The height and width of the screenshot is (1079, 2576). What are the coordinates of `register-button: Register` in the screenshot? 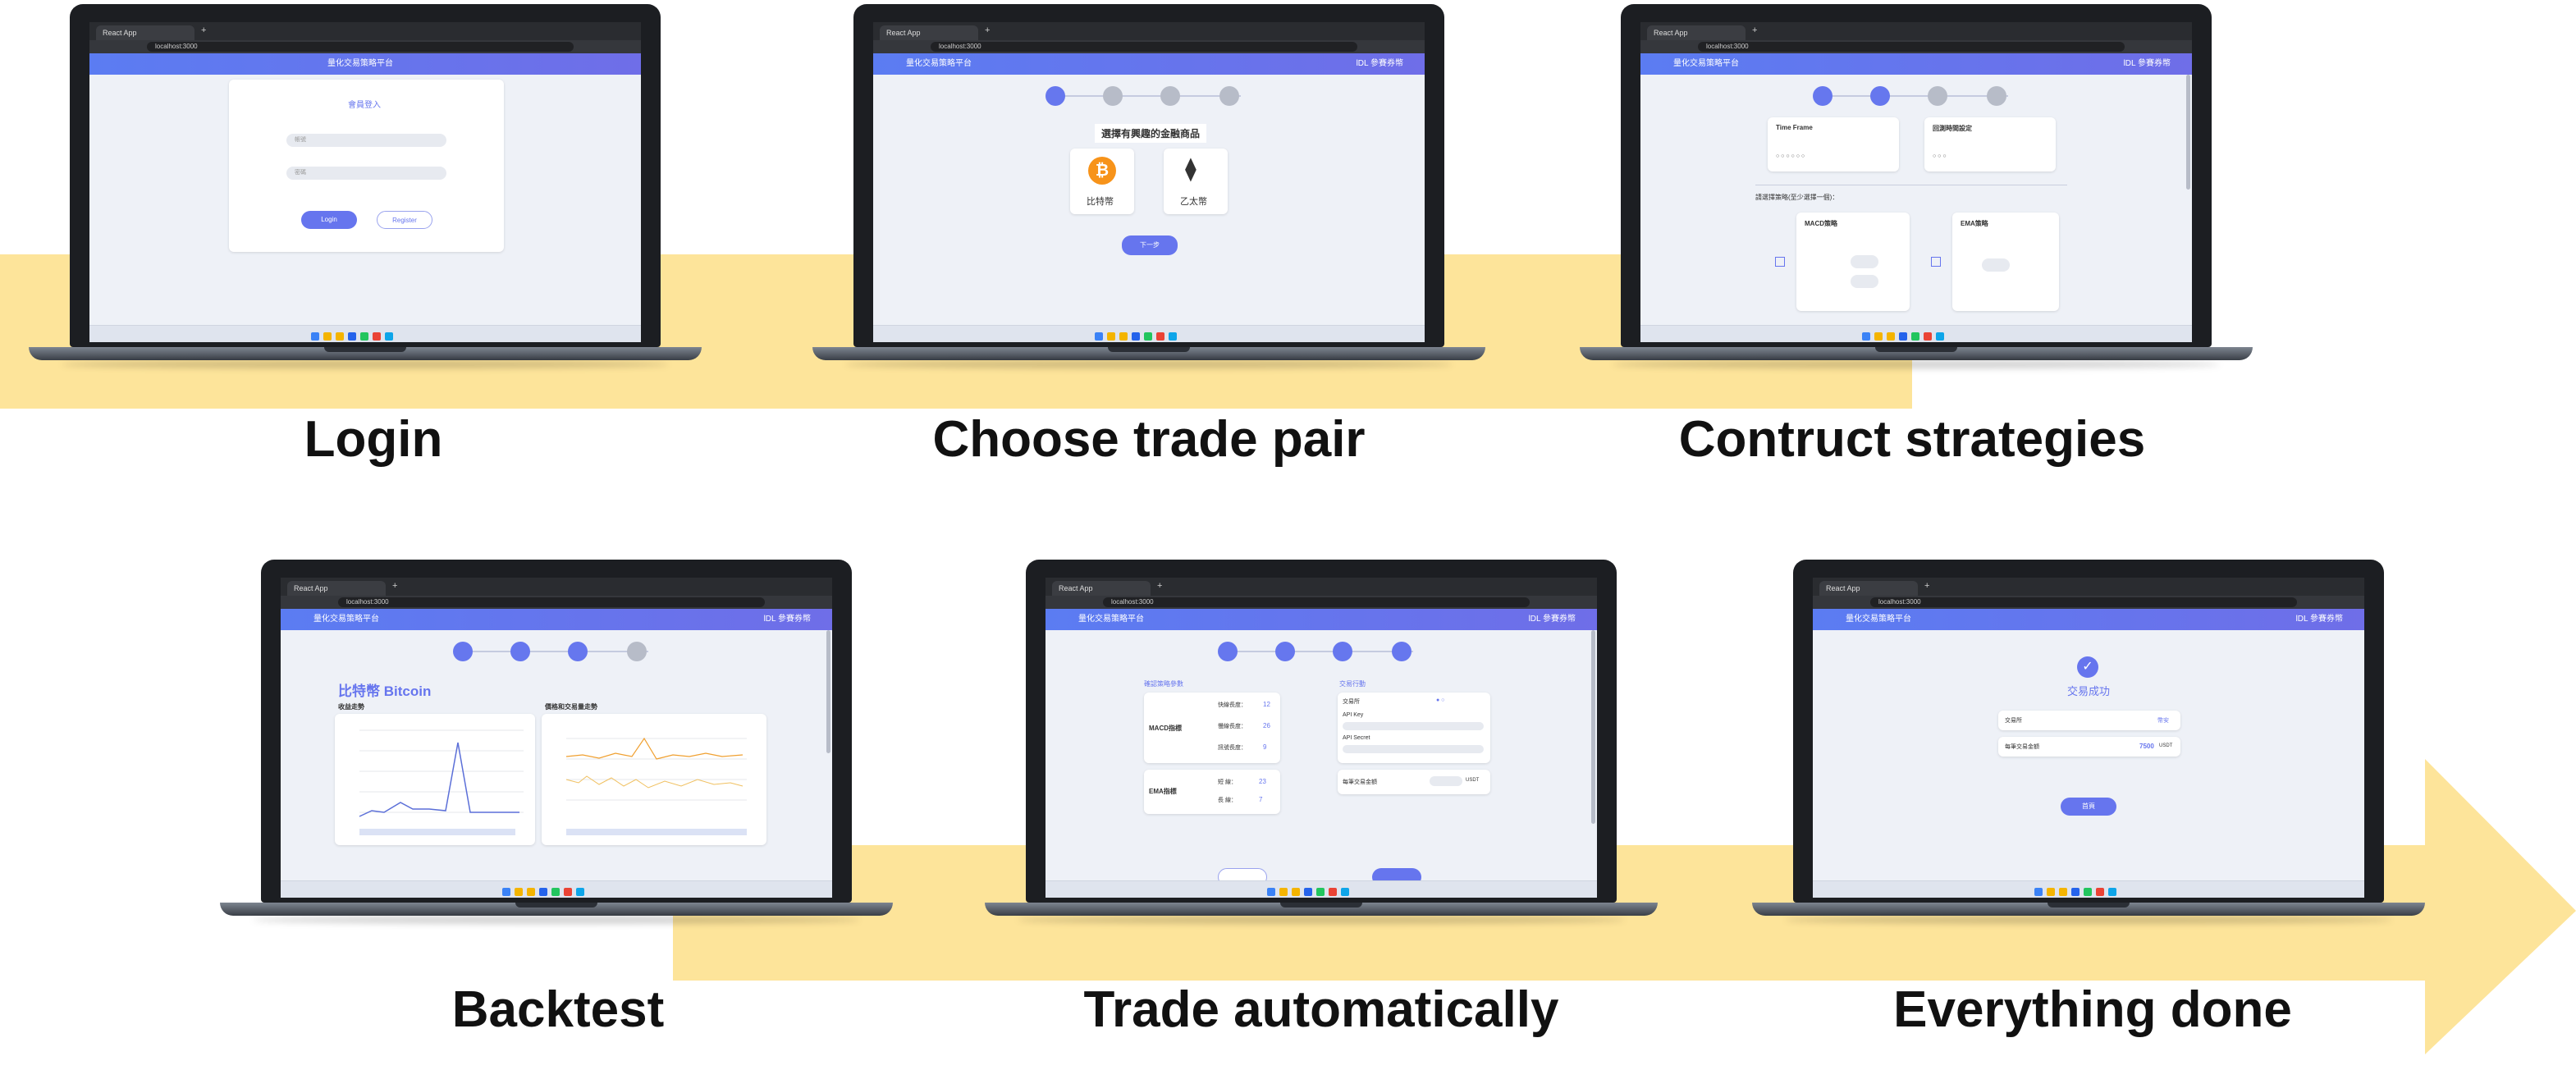 It's located at (404, 220).